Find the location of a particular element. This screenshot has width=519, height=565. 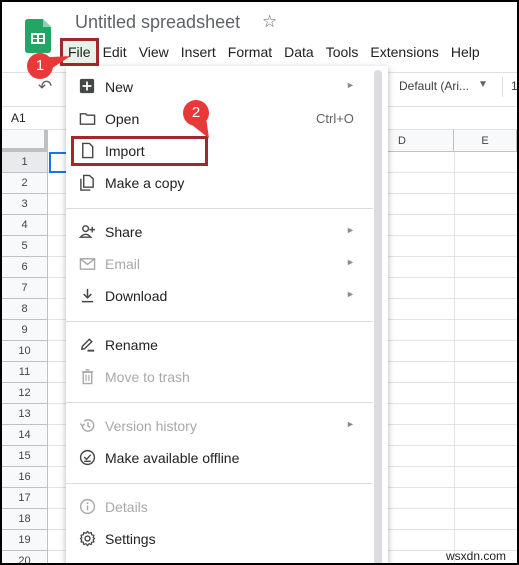

callout-step-2: 2 is located at coordinates (196, 113).